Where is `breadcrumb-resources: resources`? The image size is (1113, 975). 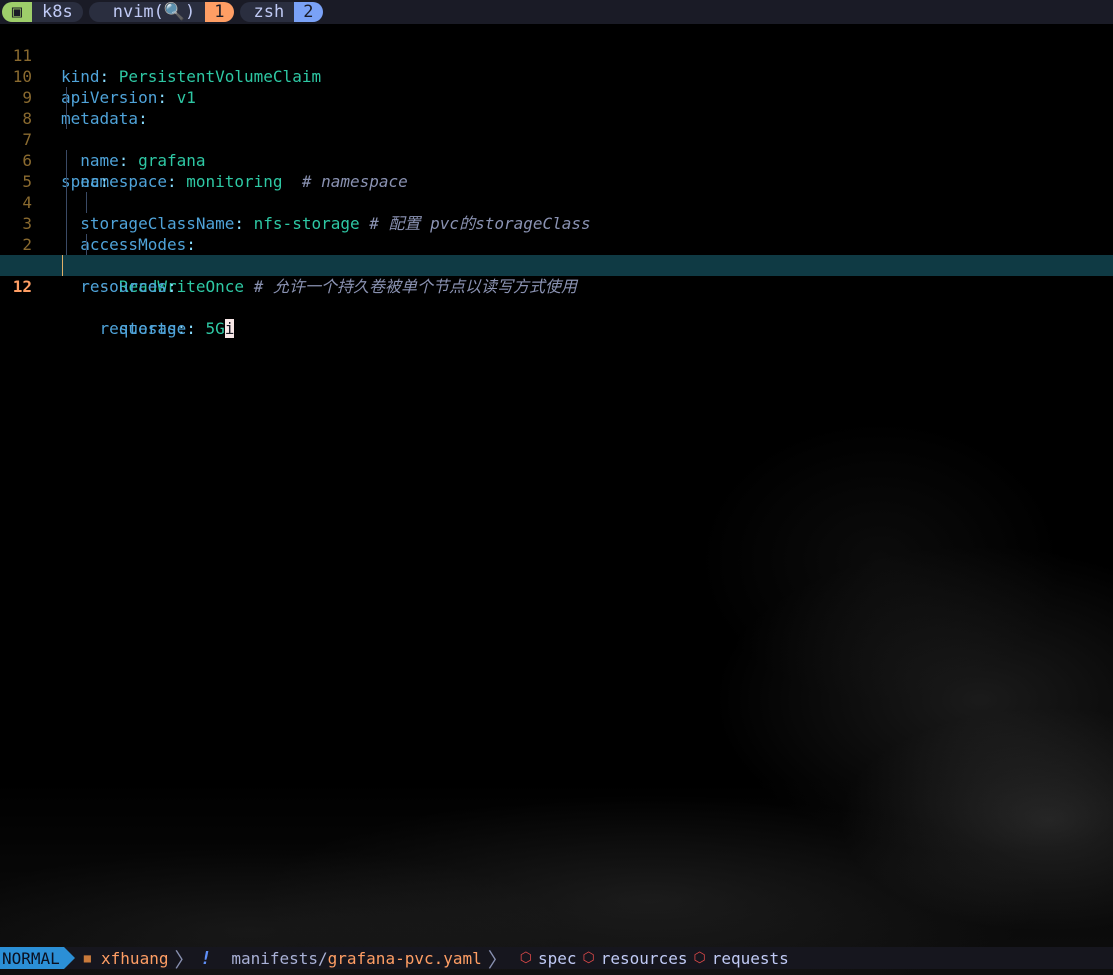 breadcrumb-resources: resources is located at coordinates (644, 958).